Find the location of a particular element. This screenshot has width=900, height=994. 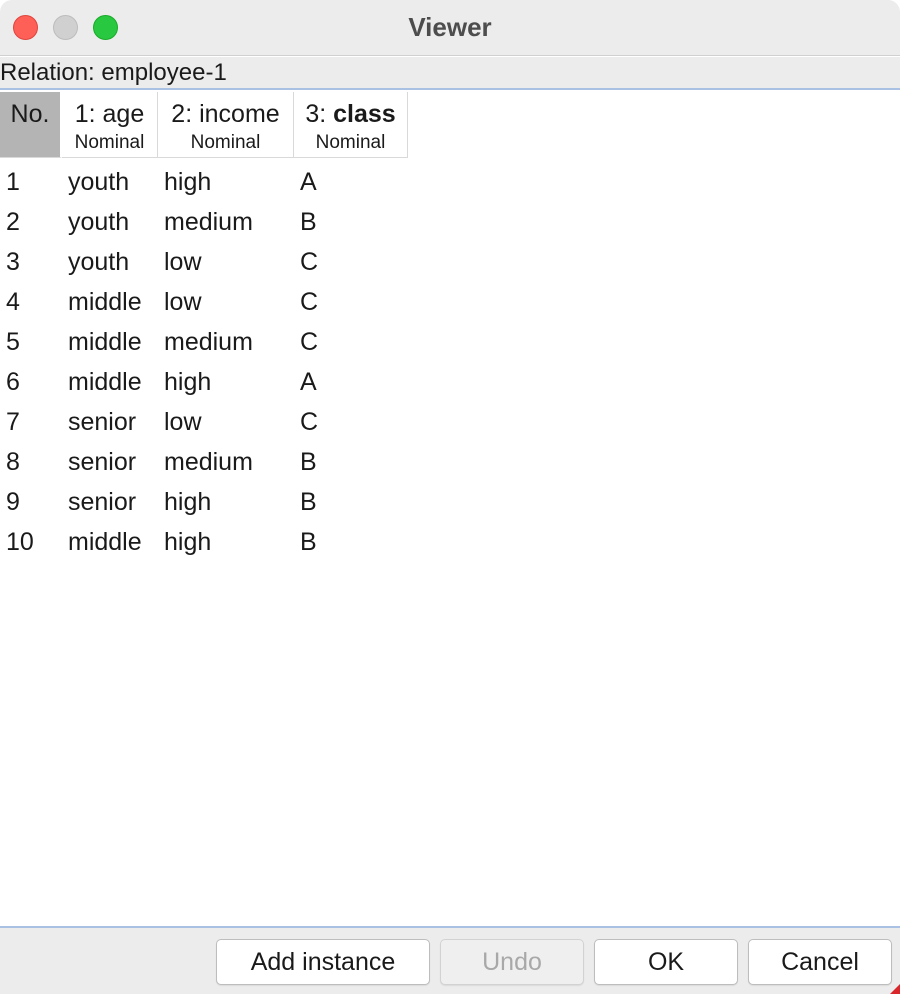

cell-row-number: 1 is located at coordinates (13, 182).